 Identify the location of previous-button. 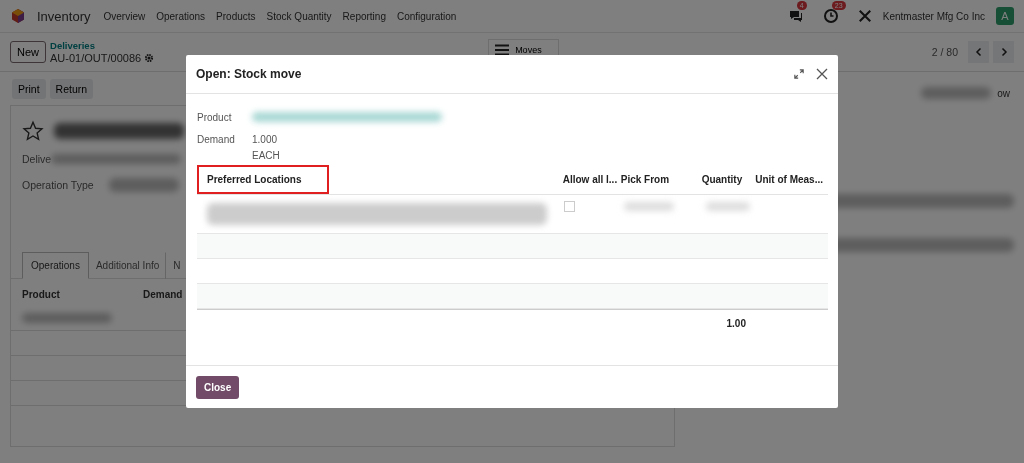
(978, 52).